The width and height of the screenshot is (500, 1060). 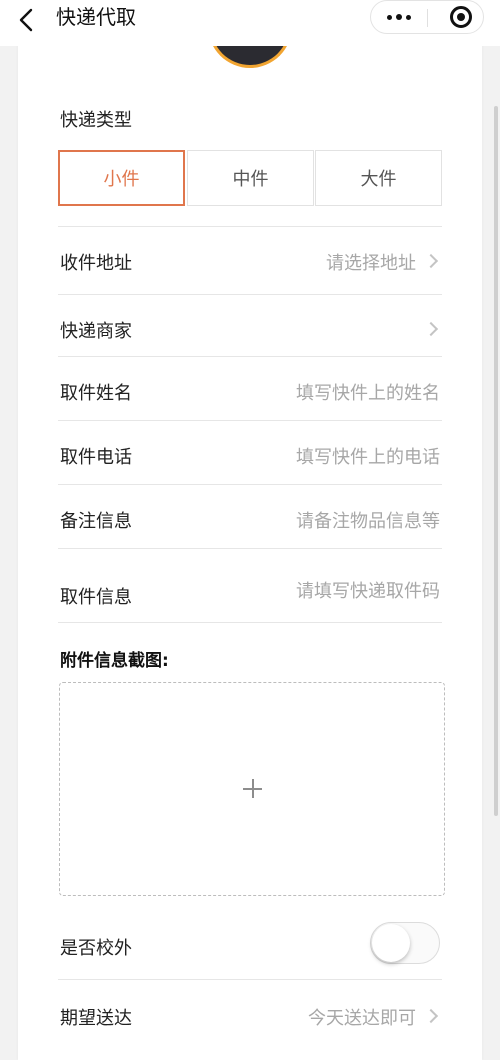 I want to click on off-campus-row: 是否校外, so click(x=250, y=949).